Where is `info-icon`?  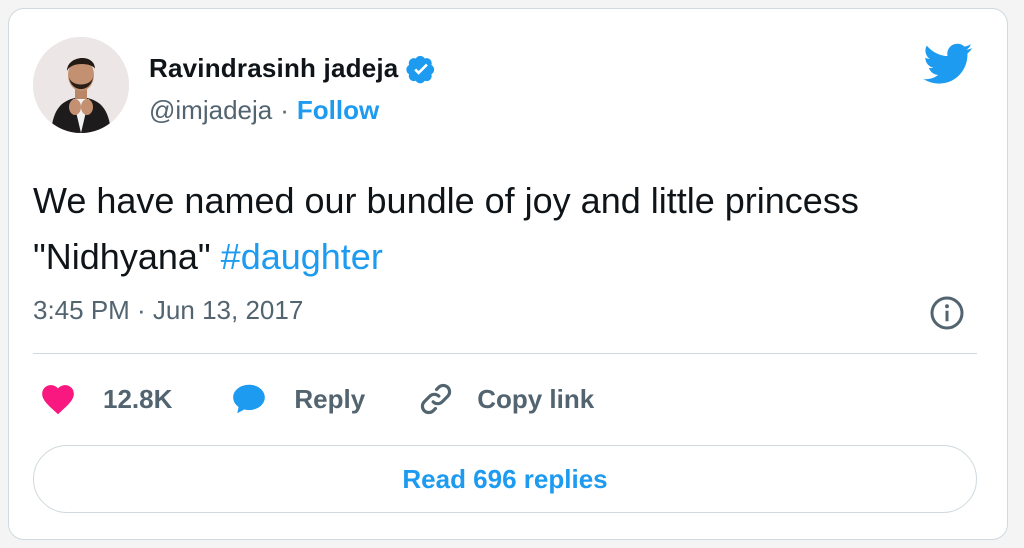 info-icon is located at coordinates (947, 313).